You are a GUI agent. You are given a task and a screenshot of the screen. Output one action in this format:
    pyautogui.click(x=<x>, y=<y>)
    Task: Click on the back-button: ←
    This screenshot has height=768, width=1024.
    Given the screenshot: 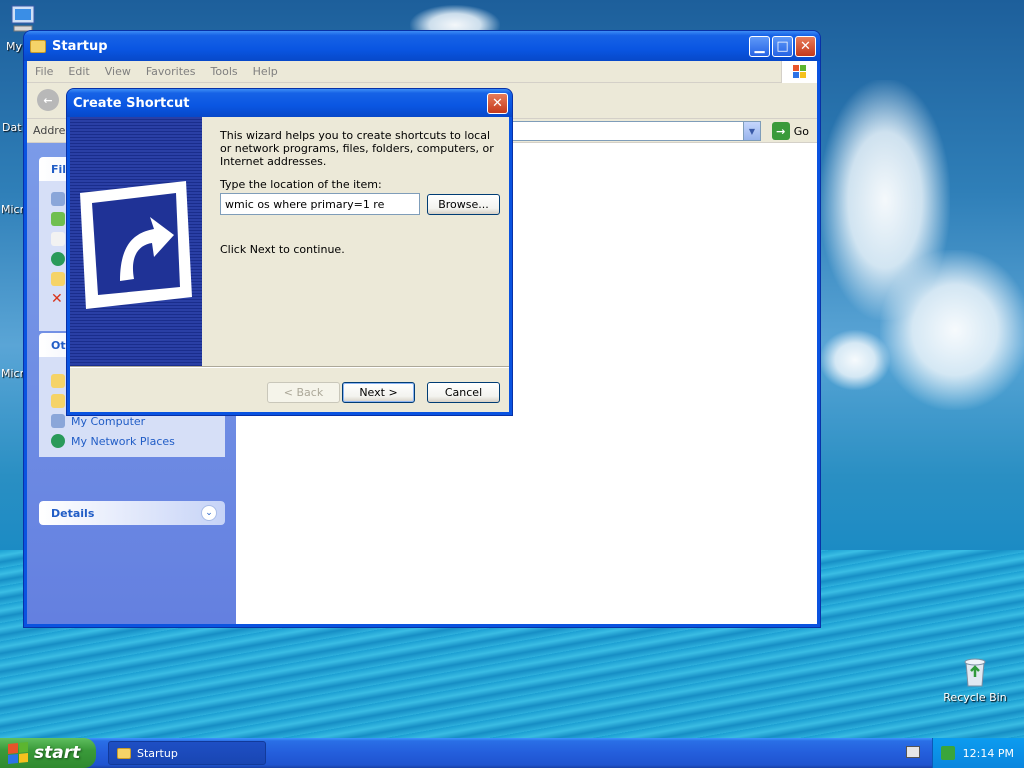 What is the action you would take?
    pyautogui.click(x=48, y=100)
    